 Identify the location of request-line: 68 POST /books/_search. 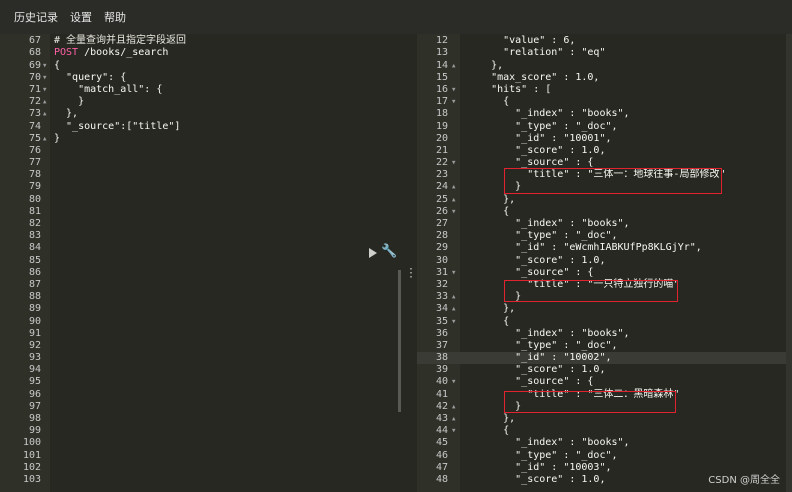
(200, 53).